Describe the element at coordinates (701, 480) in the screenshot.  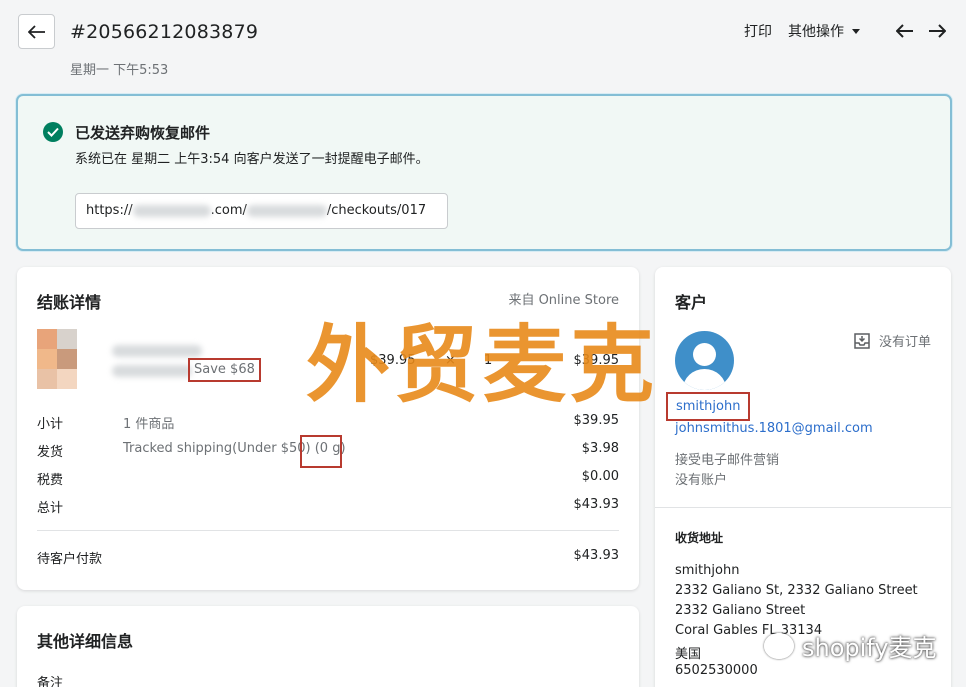
I see `account-status: 没有账户` at that location.